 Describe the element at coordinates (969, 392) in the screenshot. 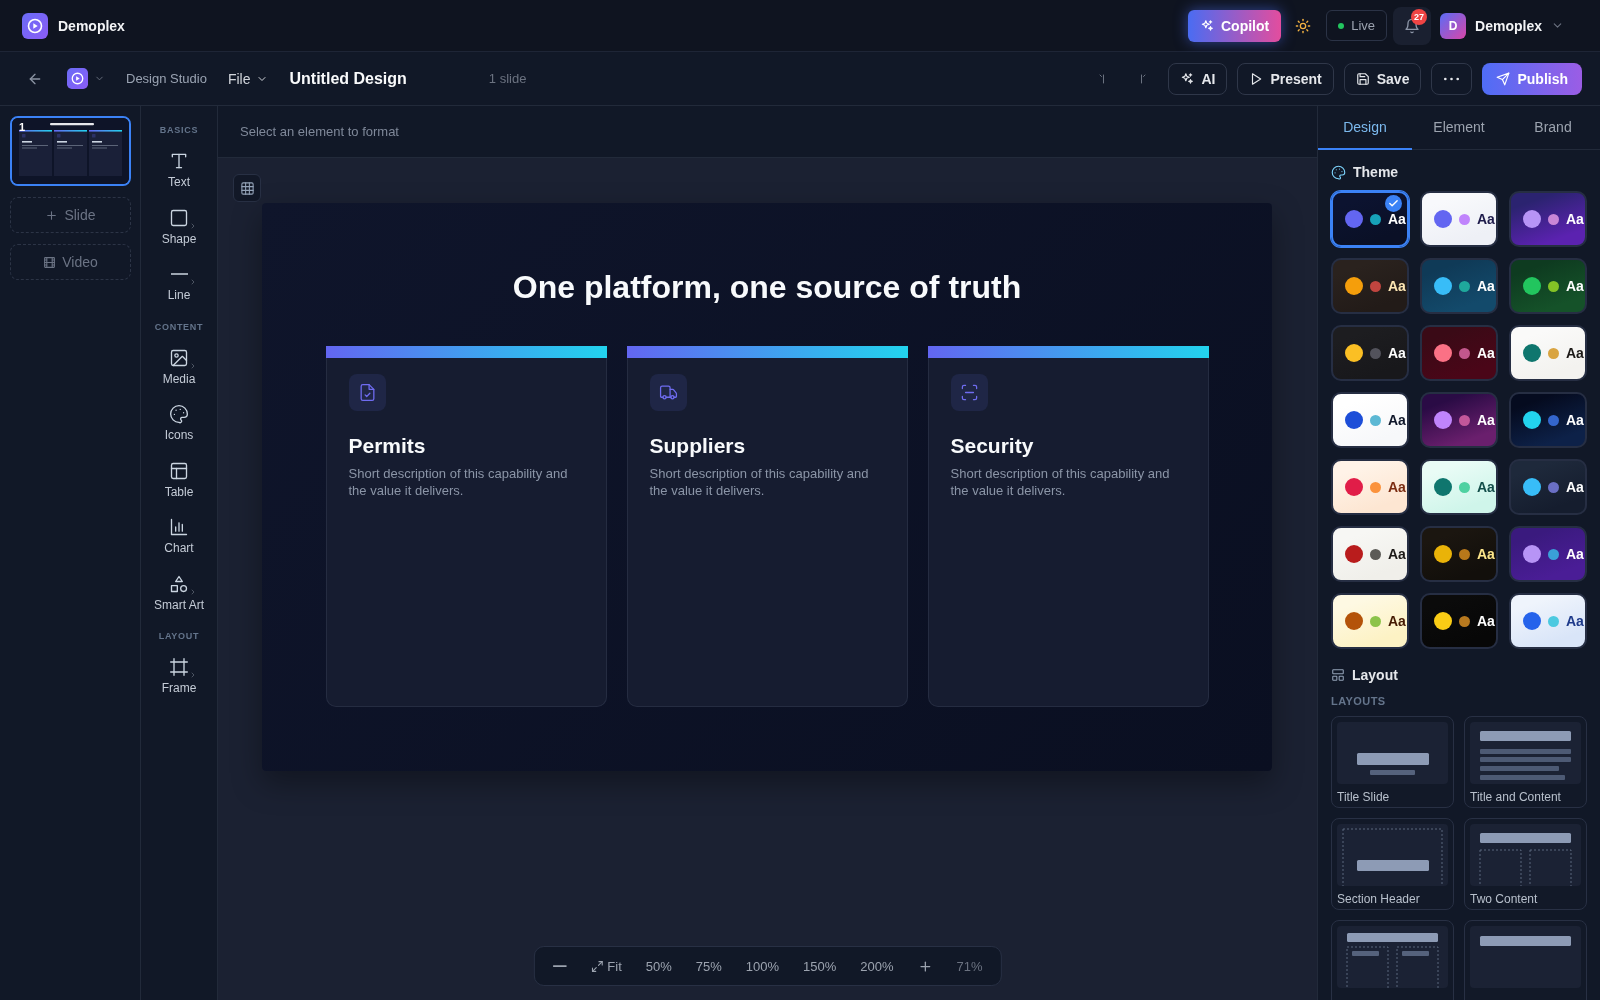

I see `scan-frame-icon` at that location.